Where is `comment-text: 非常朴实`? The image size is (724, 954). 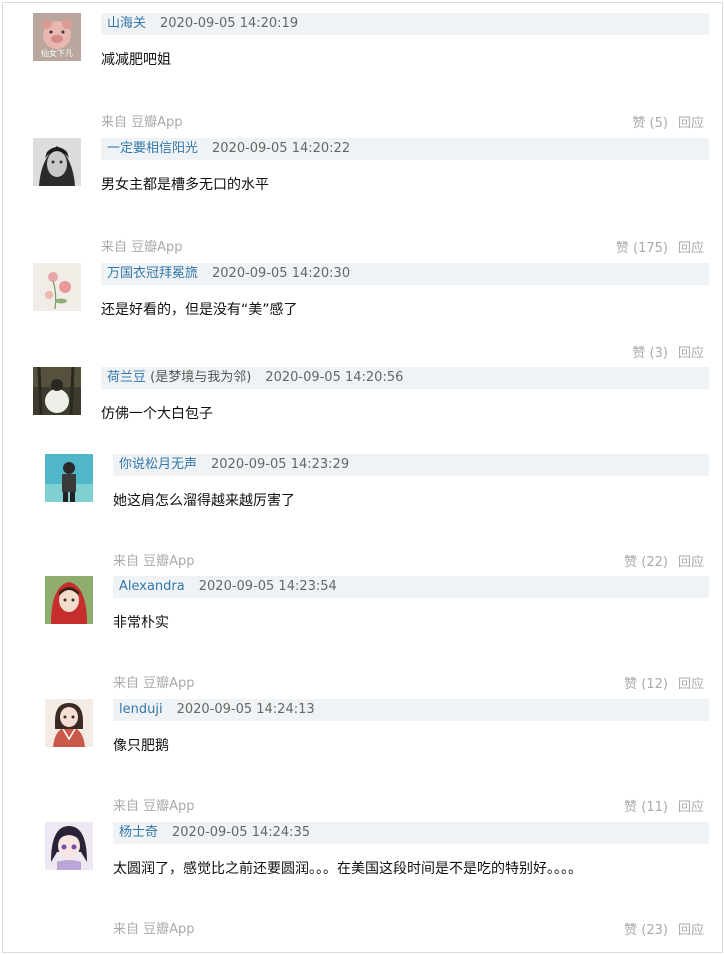 comment-text: 非常朴实 is located at coordinates (141, 623).